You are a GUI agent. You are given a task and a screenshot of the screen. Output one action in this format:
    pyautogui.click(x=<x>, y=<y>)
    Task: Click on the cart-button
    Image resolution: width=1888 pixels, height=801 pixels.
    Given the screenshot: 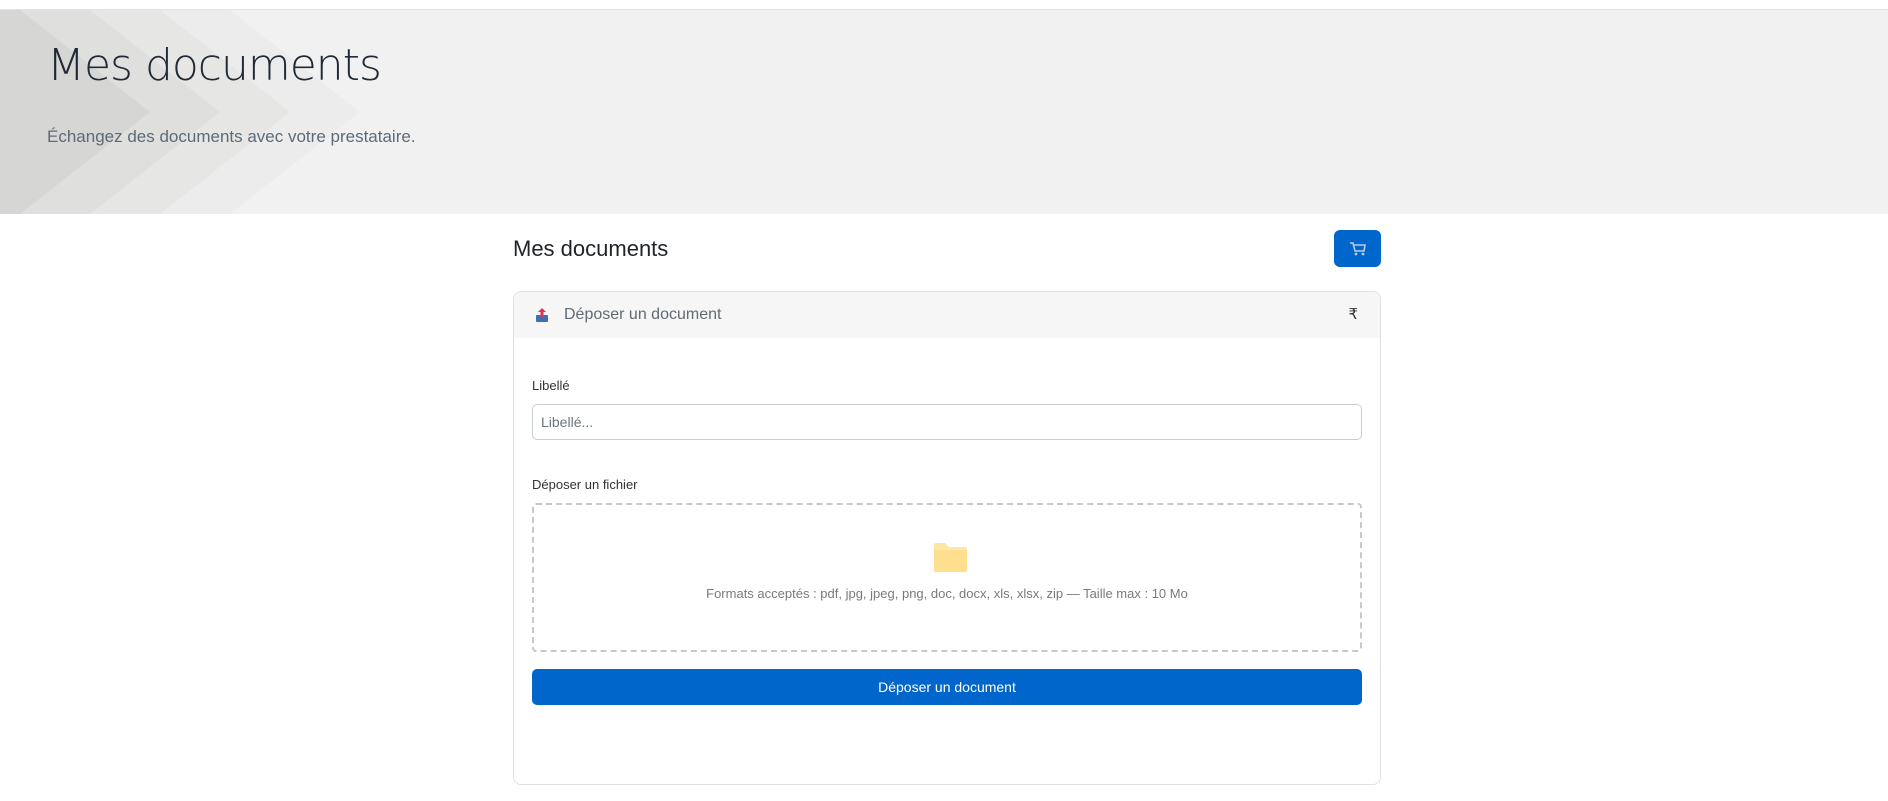 What is the action you would take?
    pyautogui.click(x=1357, y=248)
    